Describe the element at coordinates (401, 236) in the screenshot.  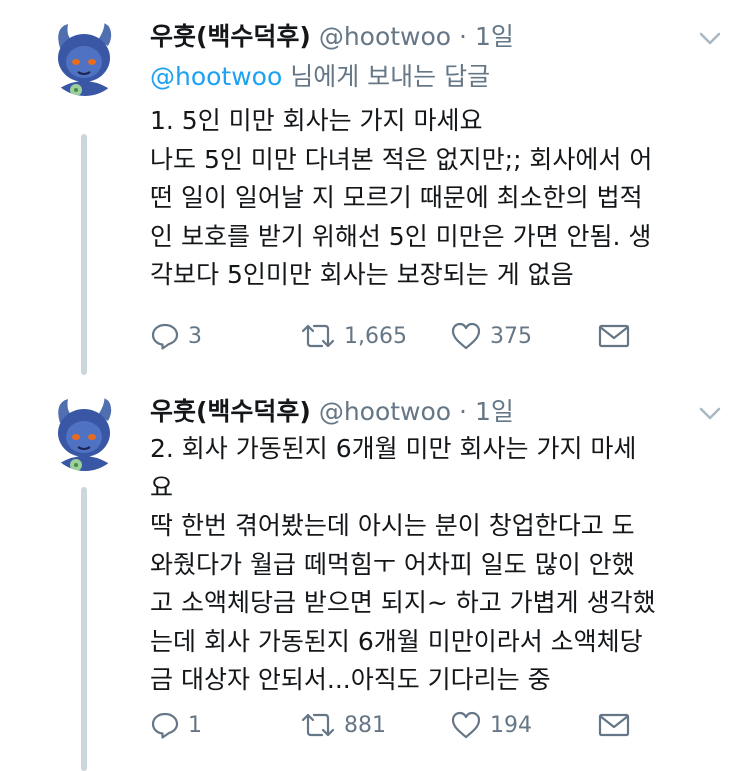
I see `tweet-text-line: 인 보호를 받기 위해선 5인 미만은 가면 안됨. 생` at that location.